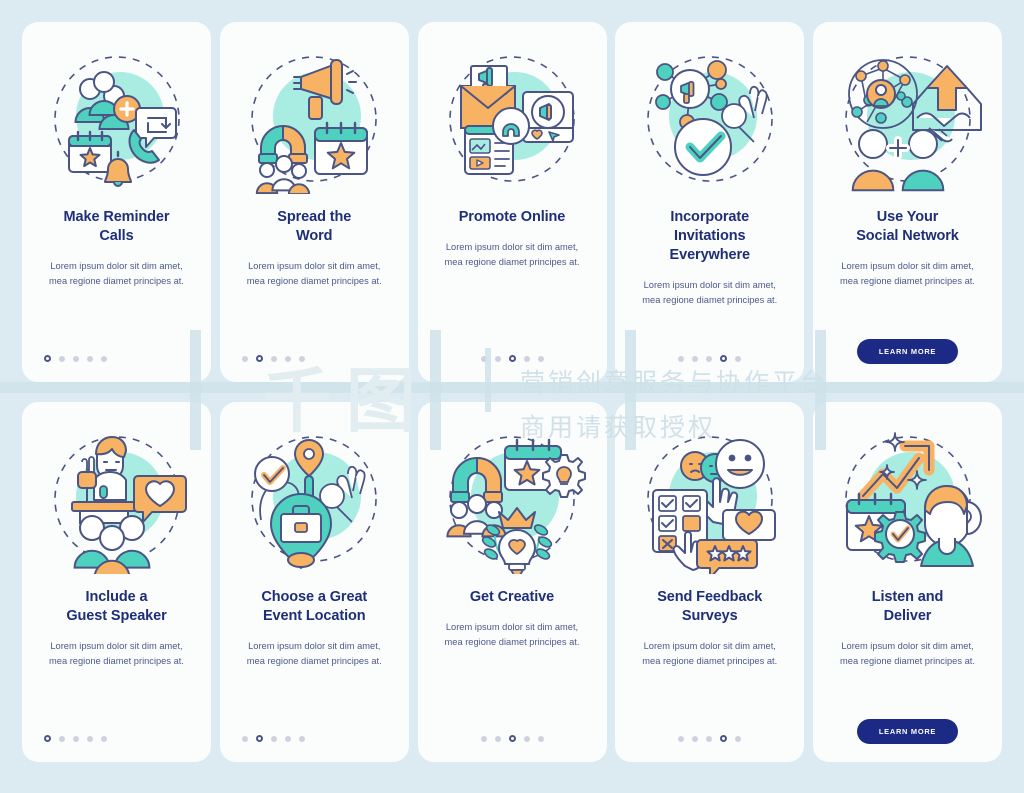 This screenshot has width=1024, height=793. I want to click on card-title: Get Creative, so click(512, 597).